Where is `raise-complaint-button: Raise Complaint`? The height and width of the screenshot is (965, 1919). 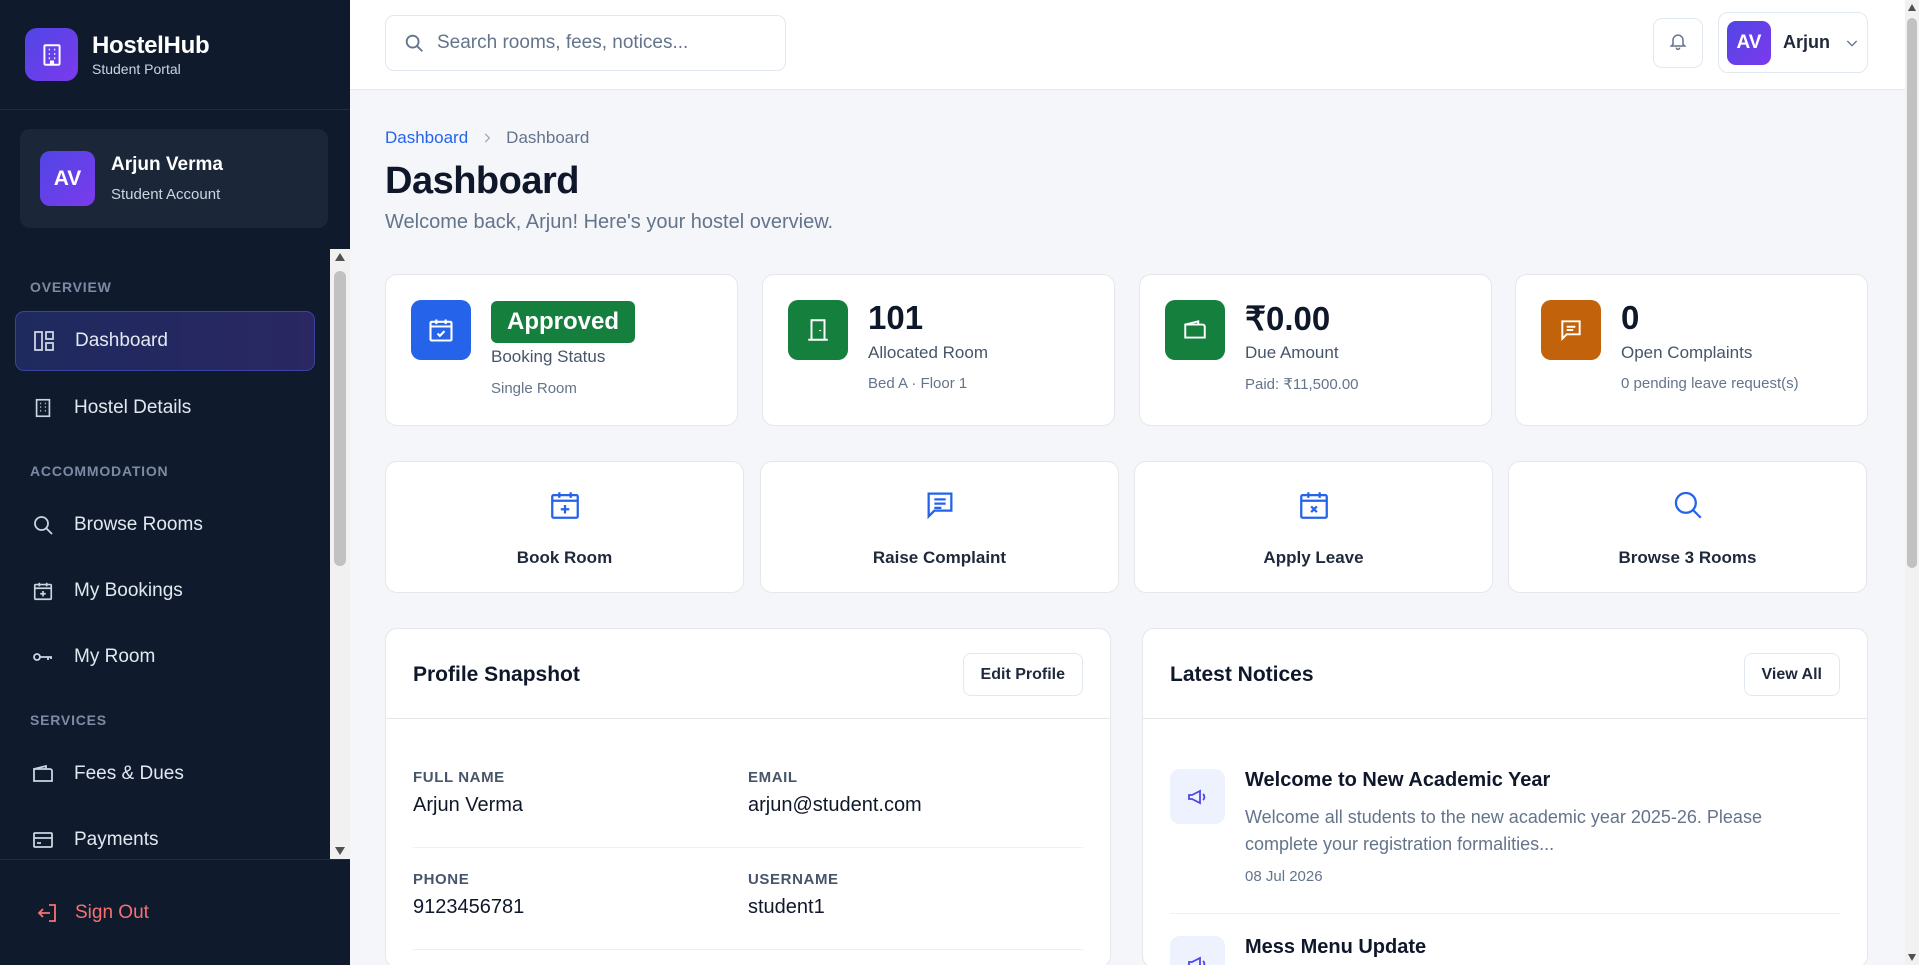
raise-complaint-button: Raise Complaint is located at coordinates (939, 527).